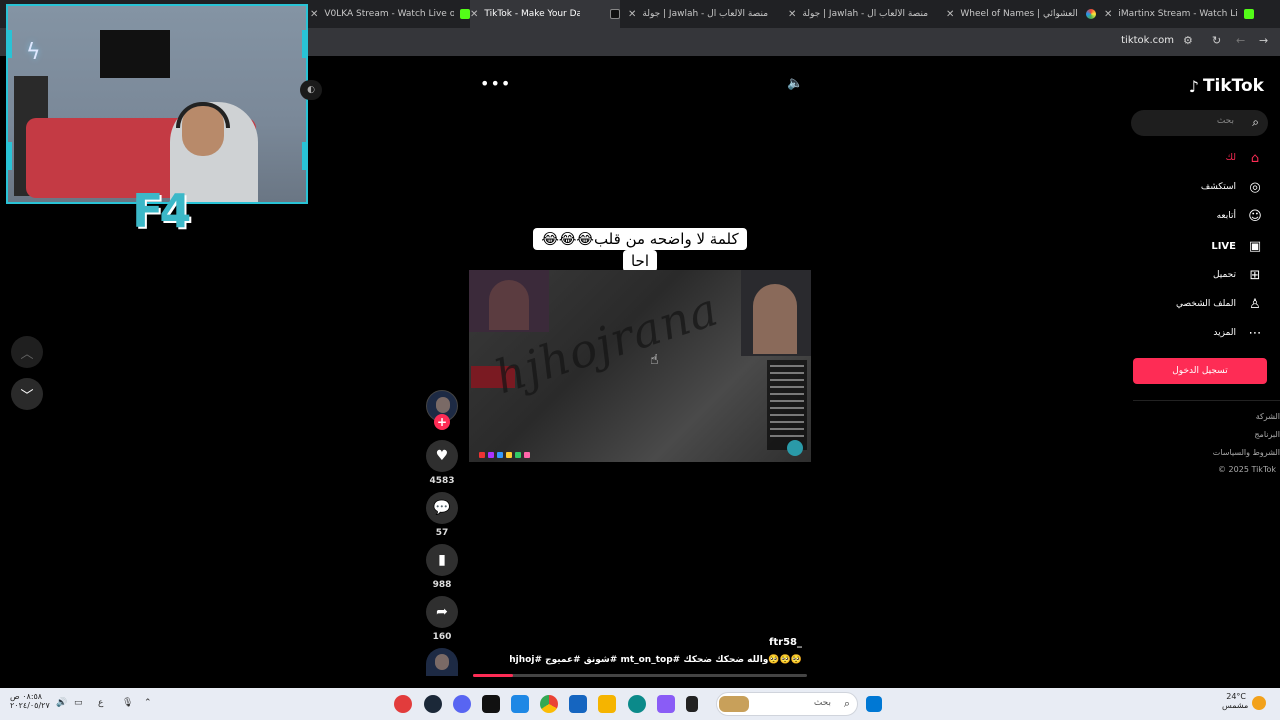  Describe the element at coordinates (1179, 14) in the screenshot. I see `tab-imartinx: ✕ iMartinx Stream - Watch Live on` at that location.